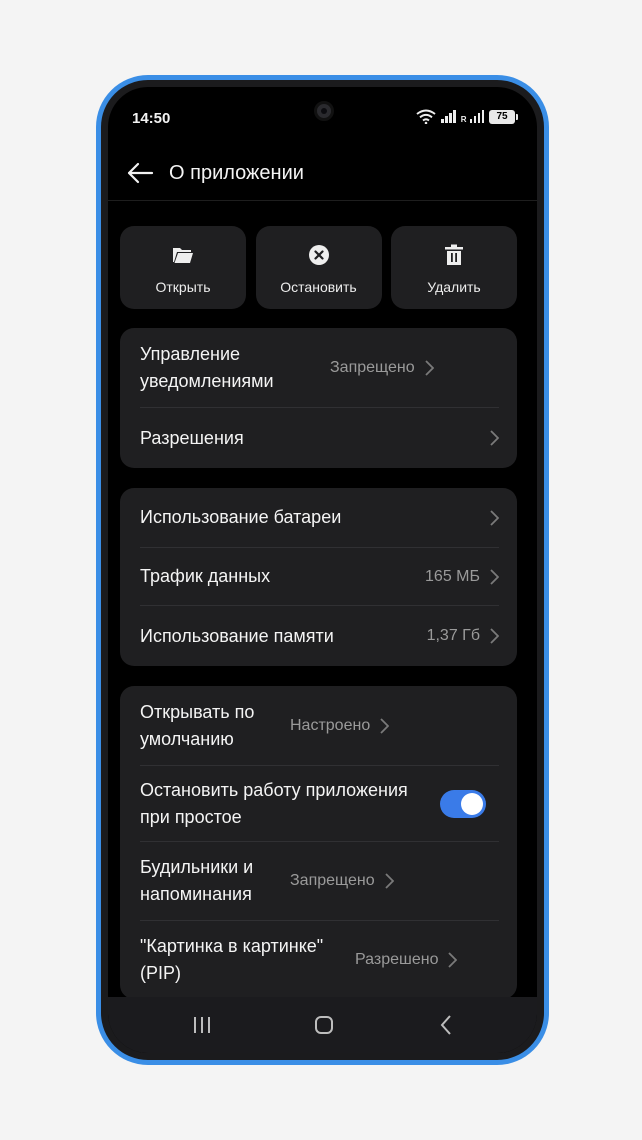  I want to click on signal-icon-sim1, so click(448, 116).